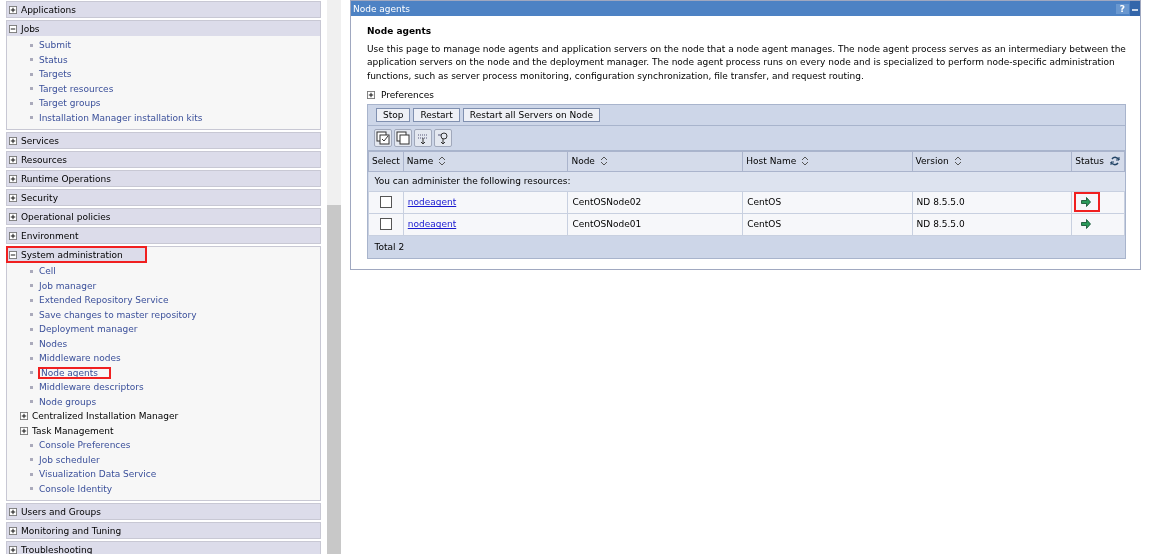  I want to click on nav-group-label: Centralized Installation Manager, so click(105, 416).